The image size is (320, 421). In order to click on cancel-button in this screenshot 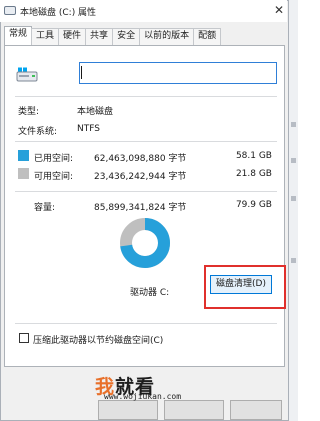, I will do `click(194, 410)`.